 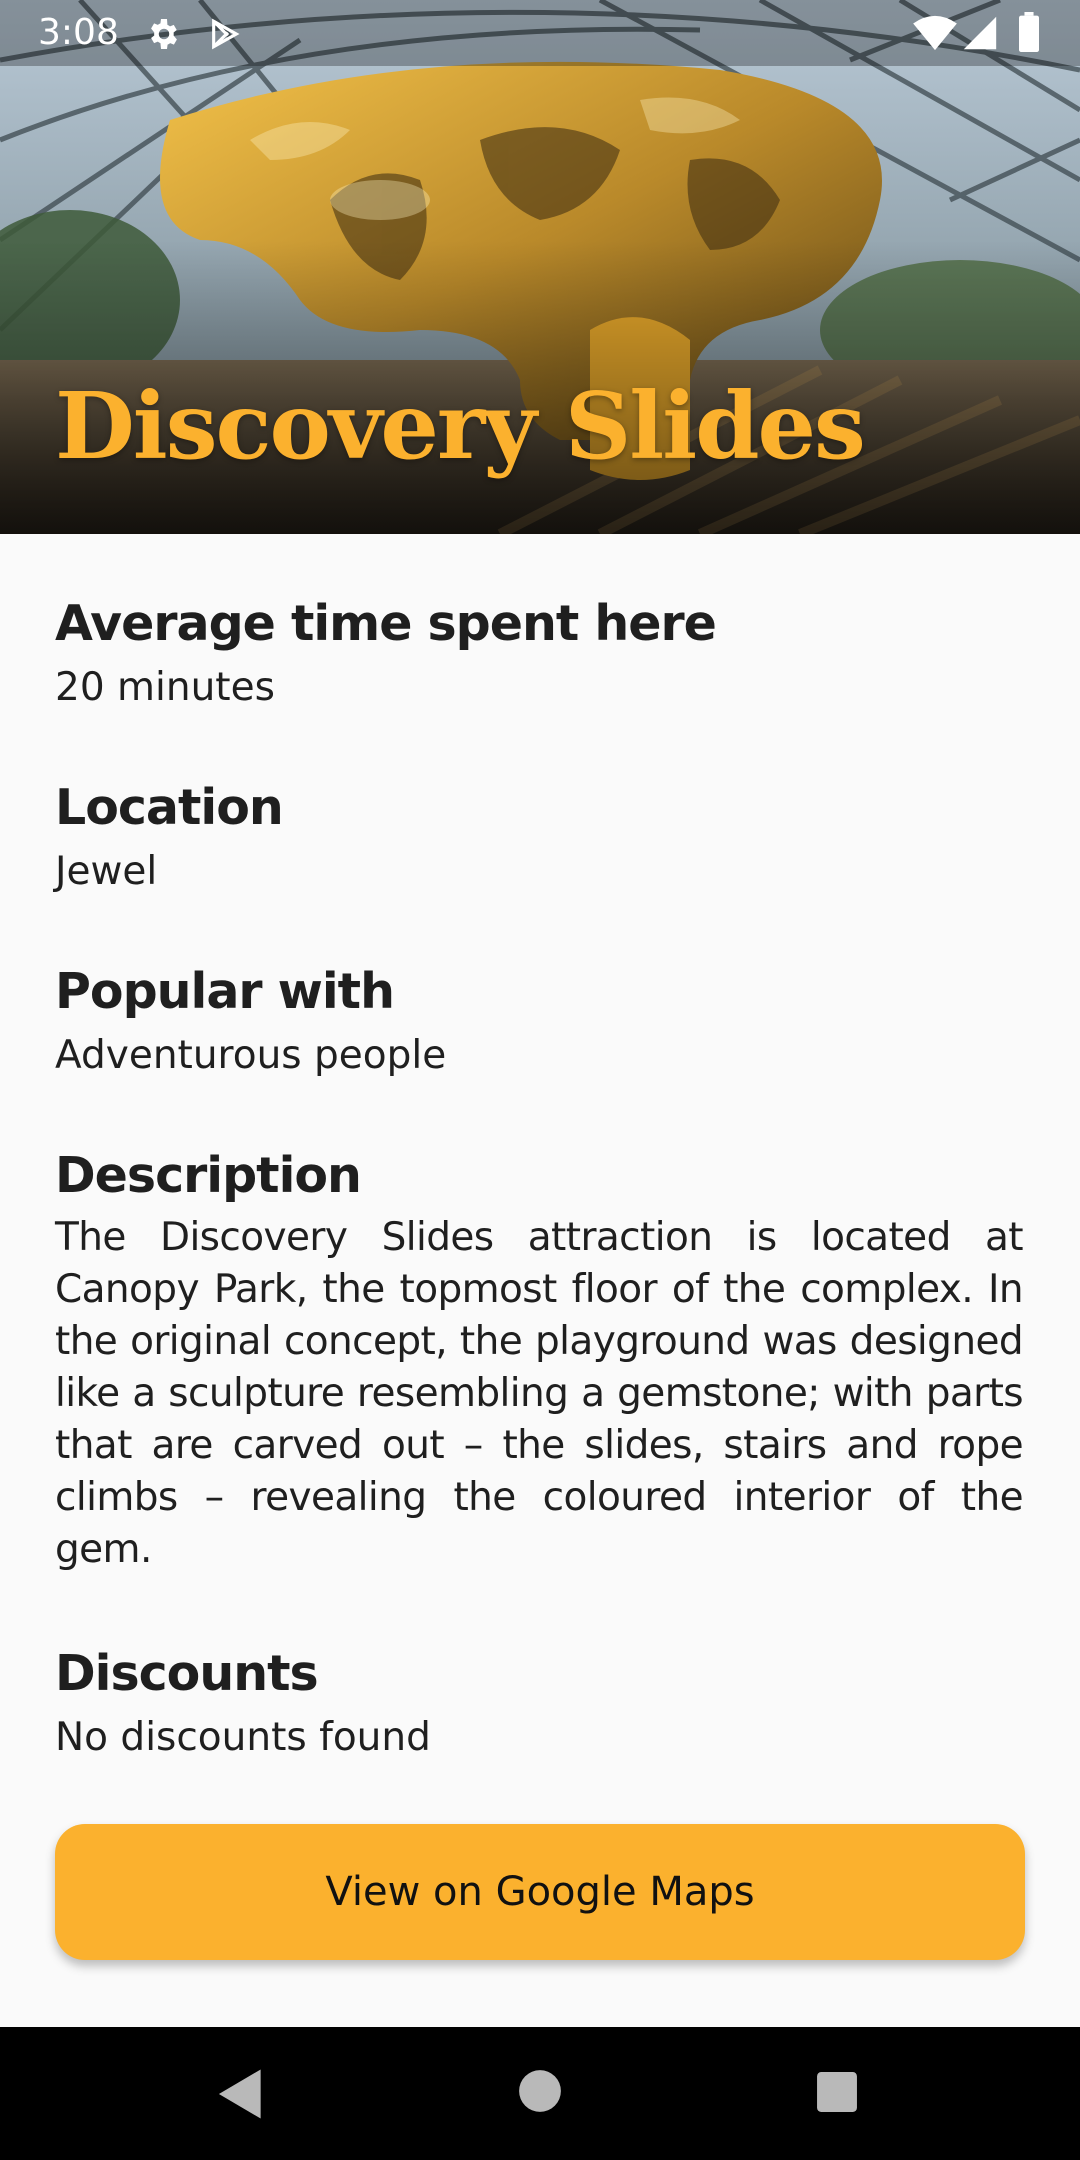 I want to click on page-title: Discovery Slides, so click(x=460, y=426).